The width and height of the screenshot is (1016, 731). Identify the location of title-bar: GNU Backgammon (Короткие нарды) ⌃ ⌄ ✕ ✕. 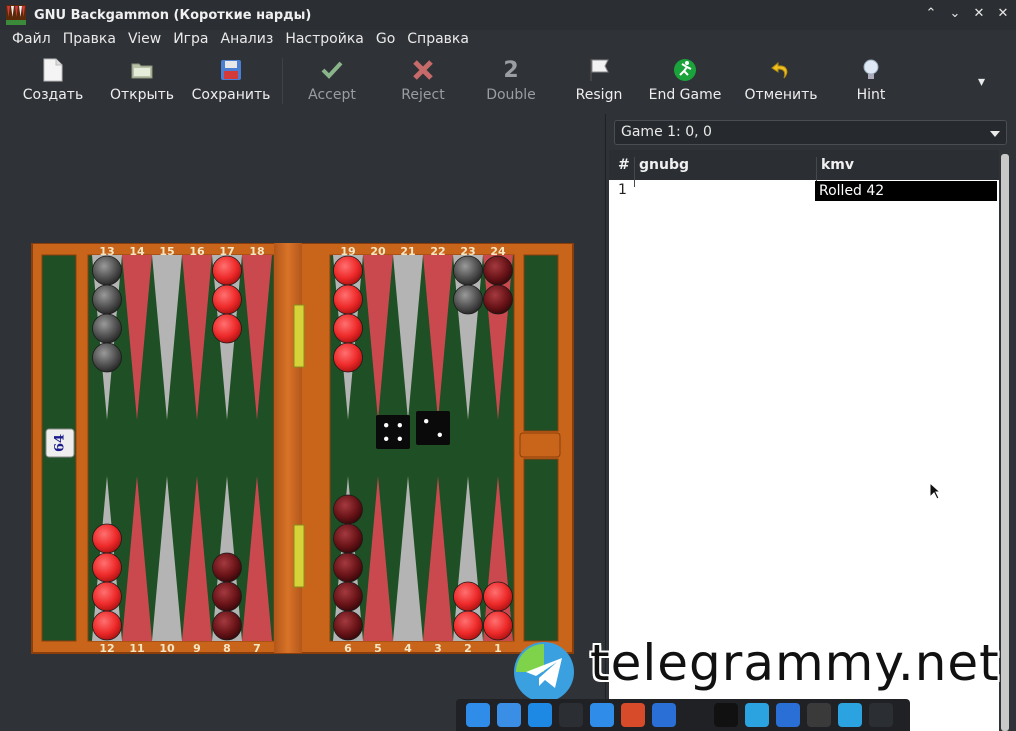
(508, 15).